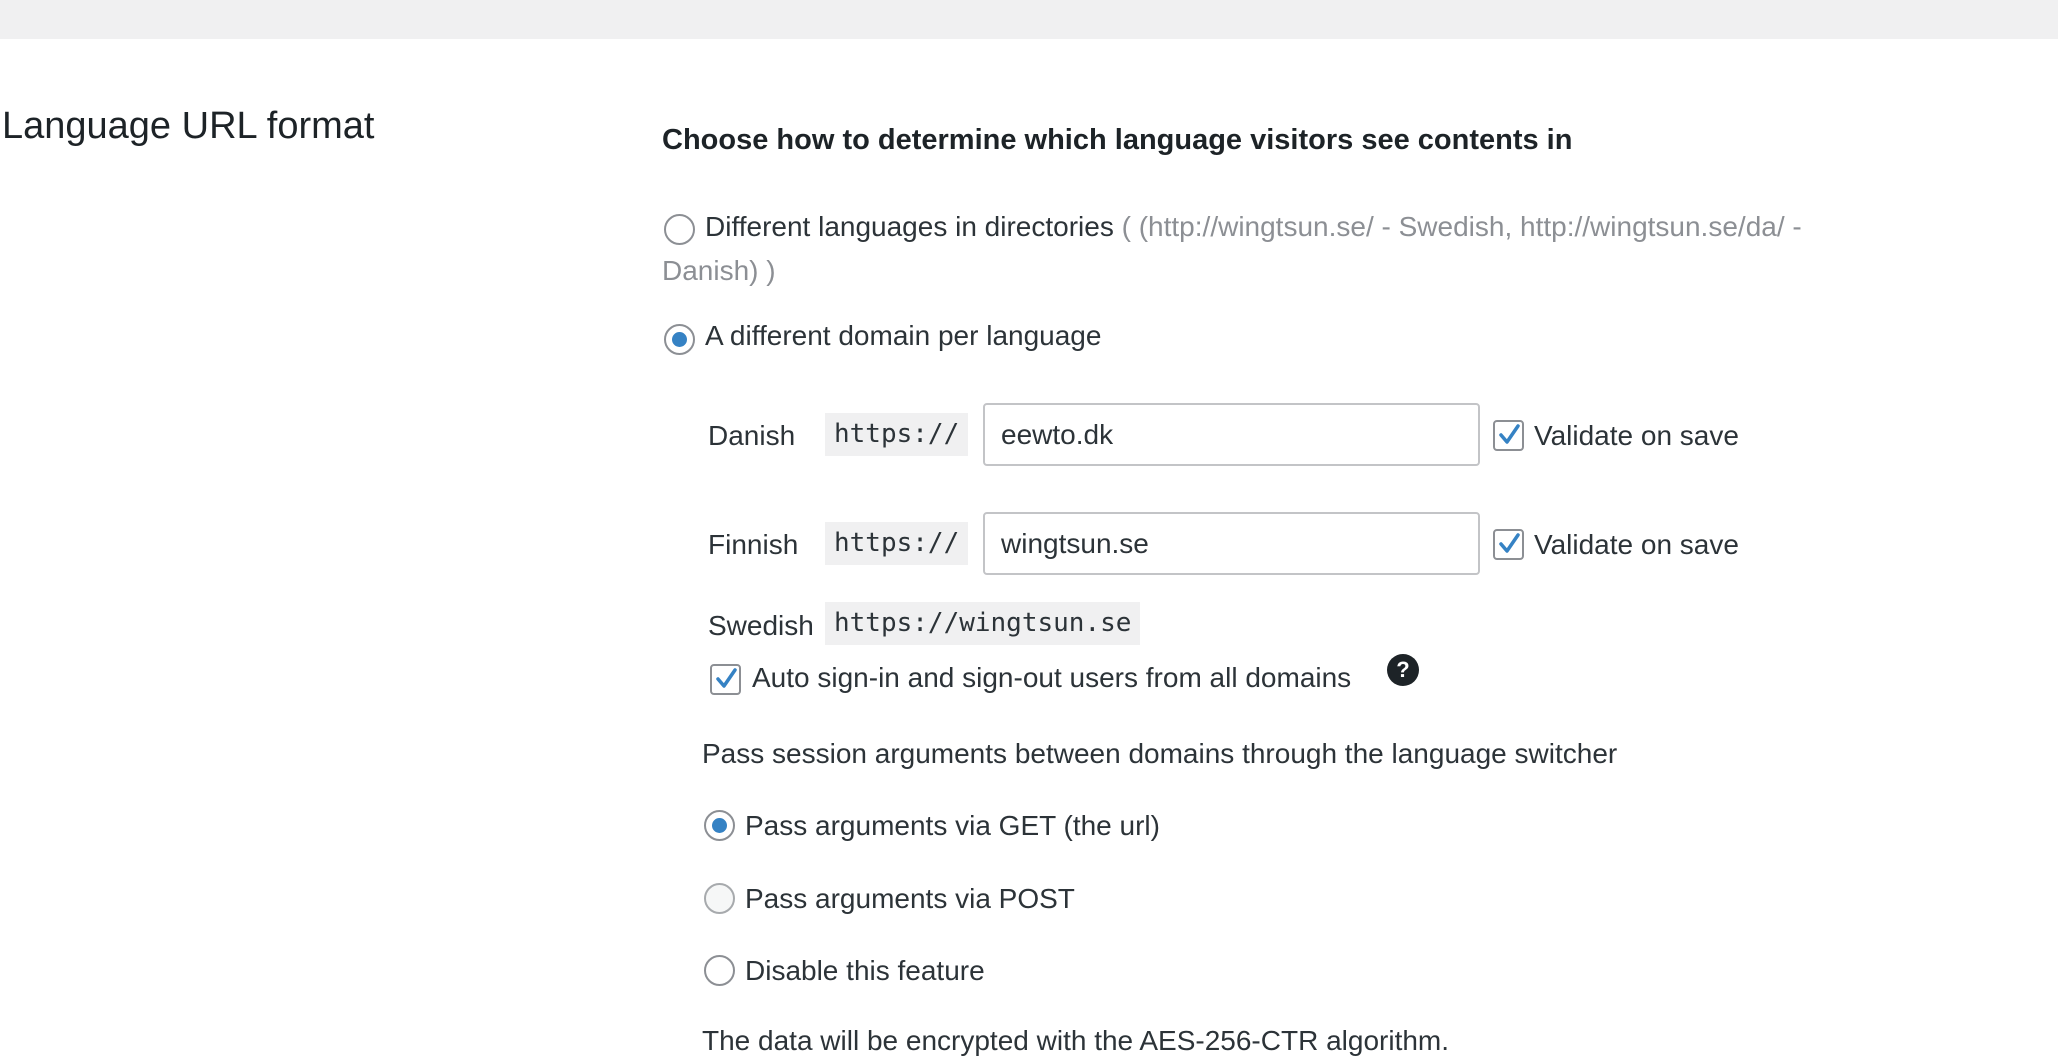  Describe the element at coordinates (909, 226) in the screenshot. I see `directories-label: Different languages in directories` at that location.